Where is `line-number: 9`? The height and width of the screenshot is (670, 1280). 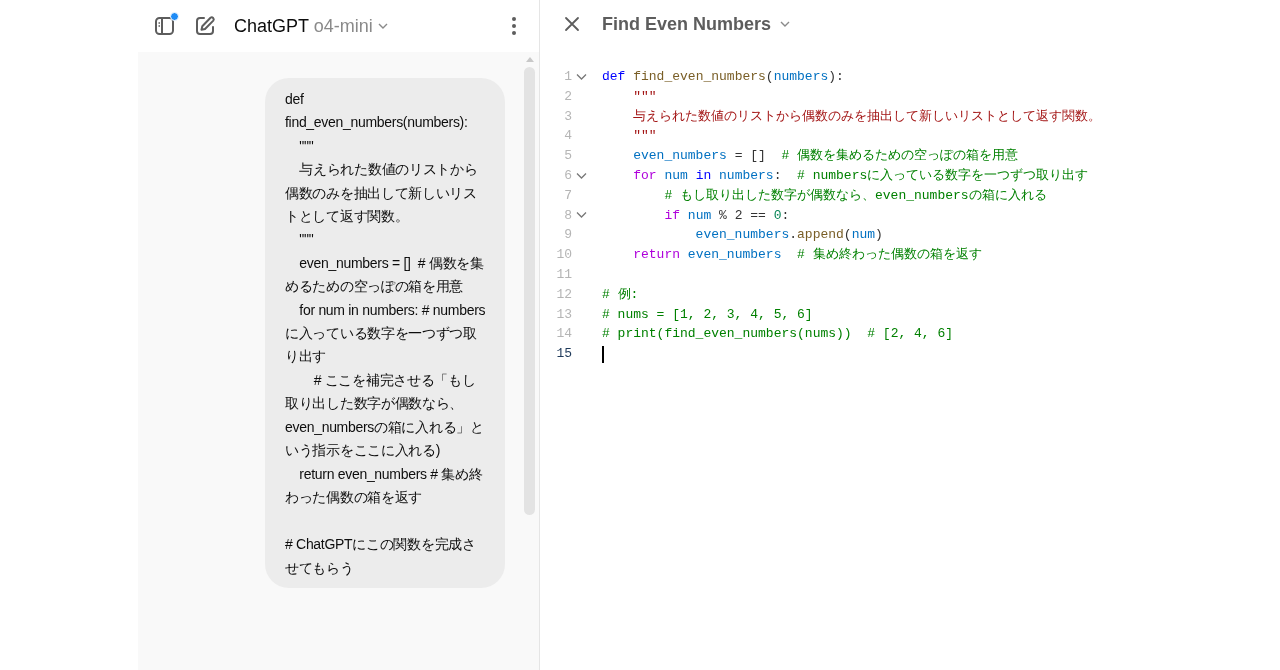
line-number: 9 is located at coordinates (567, 235).